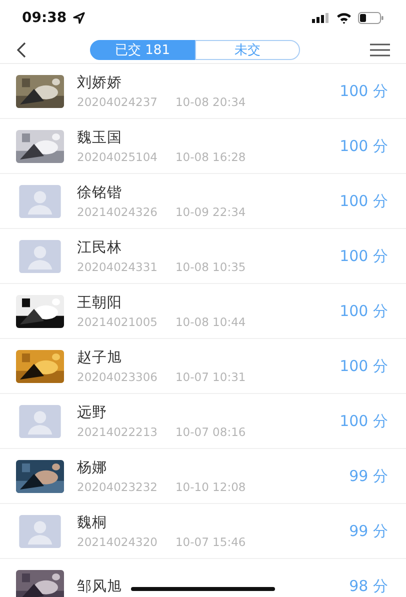 The image size is (406, 597). What do you see at coordinates (99, 248) in the screenshot?
I see `student-name: 江民林` at bounding box center [99, 248].